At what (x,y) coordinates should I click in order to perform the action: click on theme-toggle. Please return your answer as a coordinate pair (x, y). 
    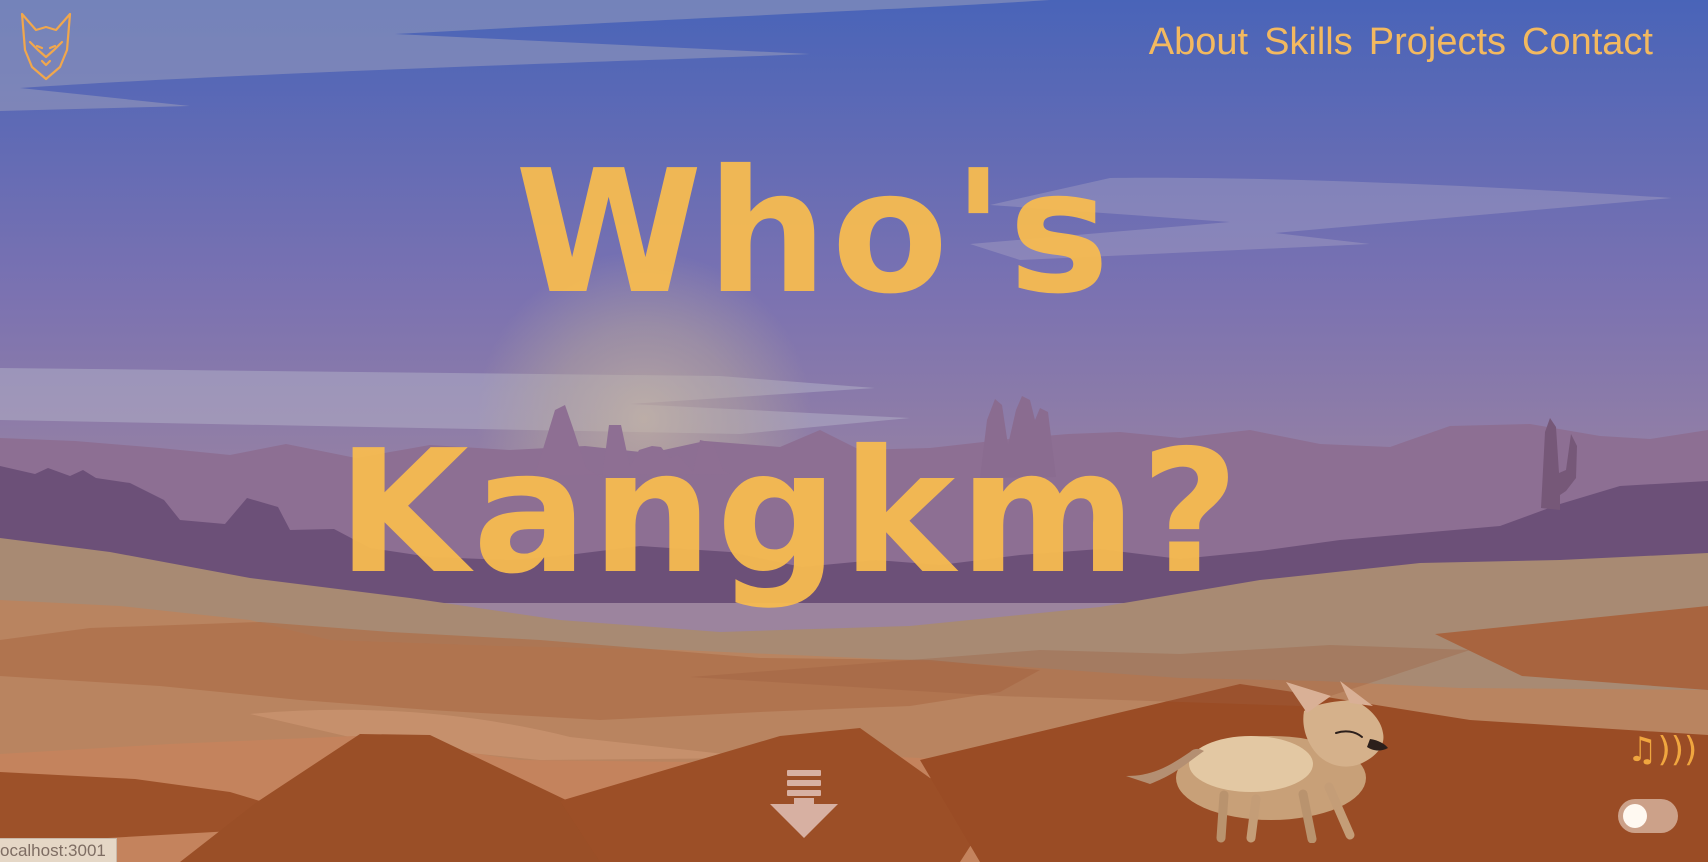
    Looking at the image, I should click on (1648, 816).